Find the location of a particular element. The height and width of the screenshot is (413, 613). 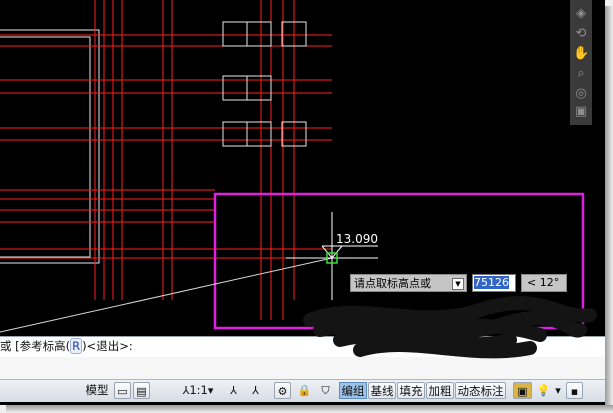

window-shadow-right is located at coordinates (609, 209).